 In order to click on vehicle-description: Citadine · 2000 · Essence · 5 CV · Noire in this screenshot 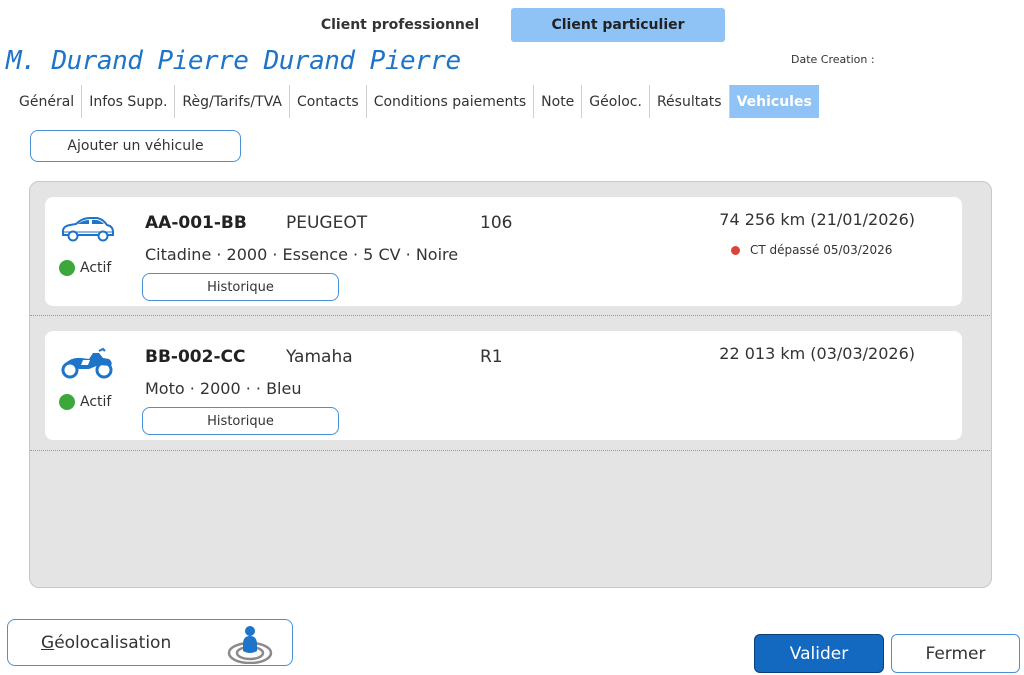, I will do `click(302, 254)`.